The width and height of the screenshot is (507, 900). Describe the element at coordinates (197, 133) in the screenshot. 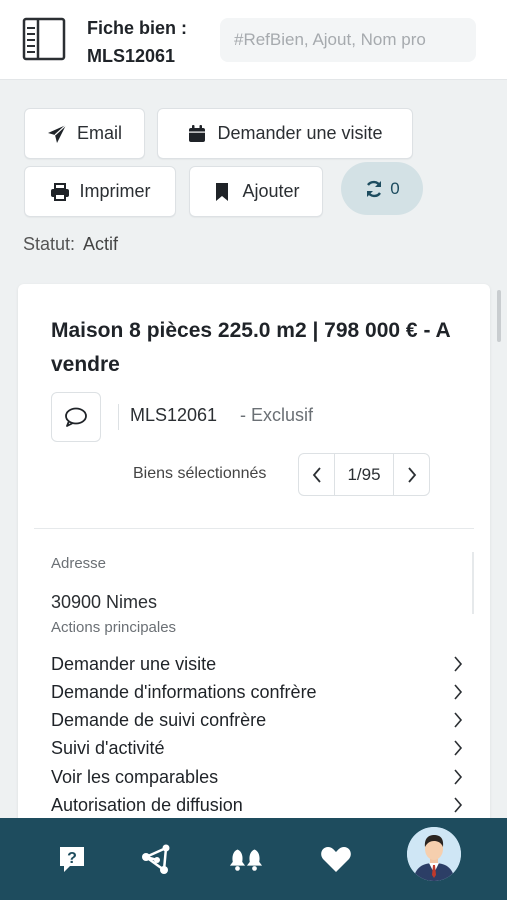

I see `calendar-icon` at that location.